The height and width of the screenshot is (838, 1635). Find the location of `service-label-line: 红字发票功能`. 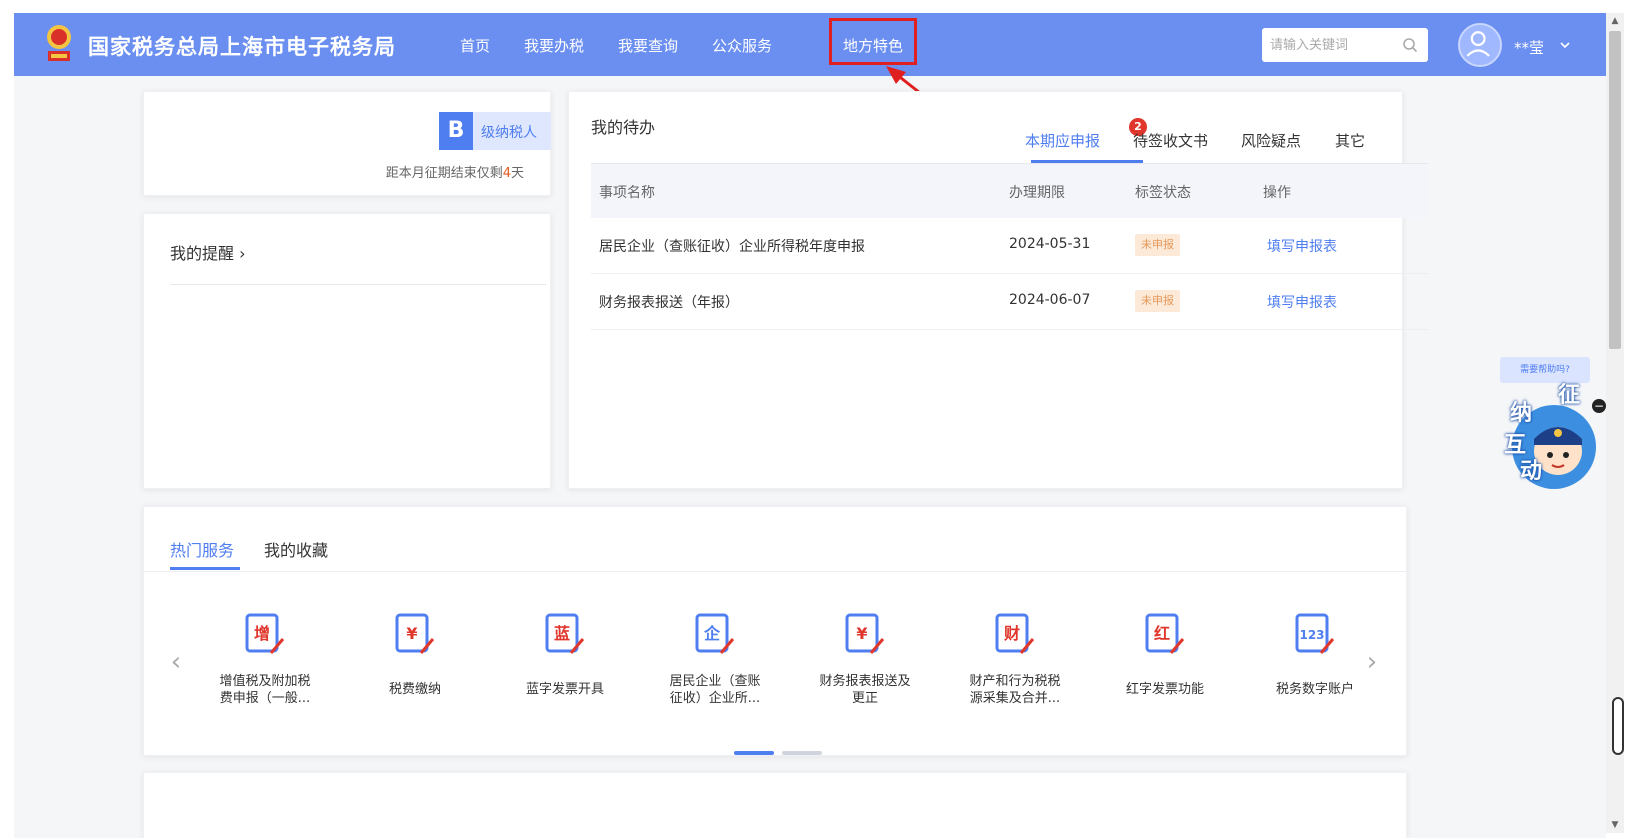

service-label-line: 红字发票功能 is located at coordinates (1164, 689).